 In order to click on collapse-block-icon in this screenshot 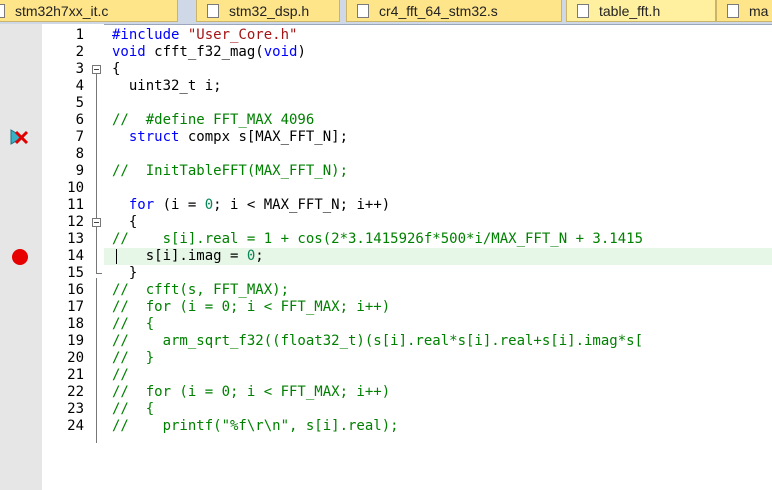, I will do `click(96, 222)`.